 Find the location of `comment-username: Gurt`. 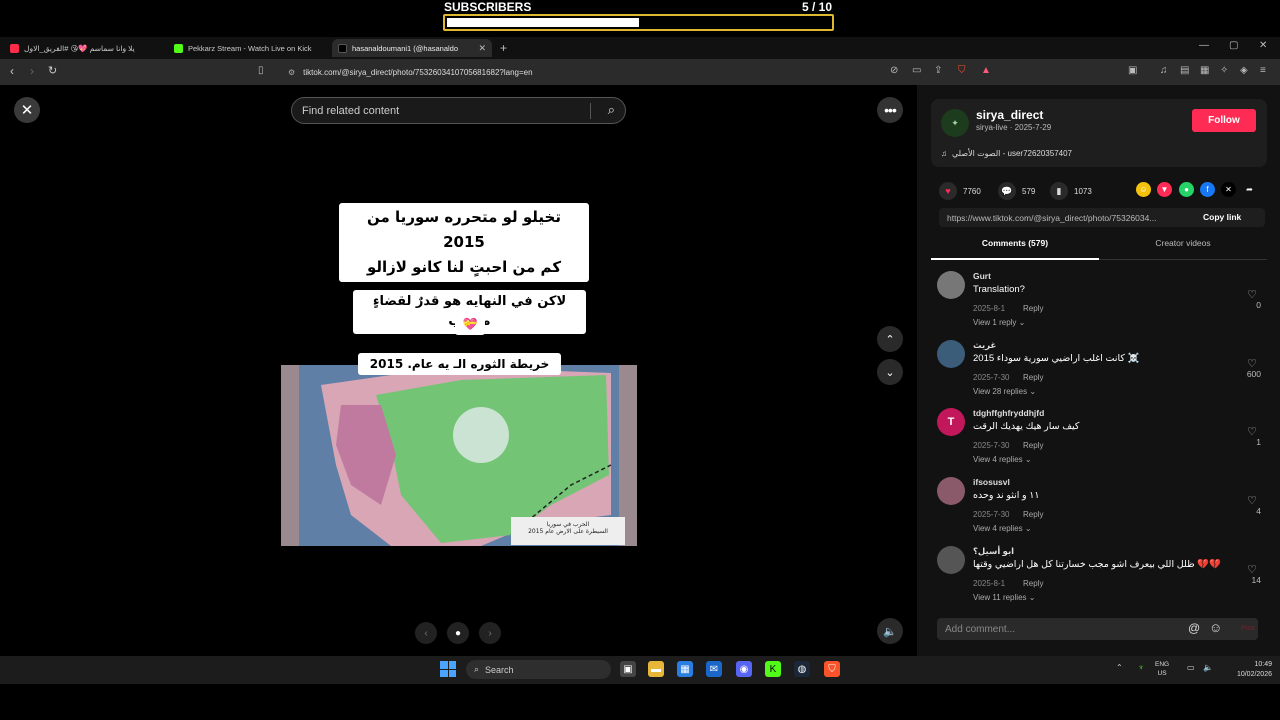

comment-username: Gurt is located at coordinates (982, 276).